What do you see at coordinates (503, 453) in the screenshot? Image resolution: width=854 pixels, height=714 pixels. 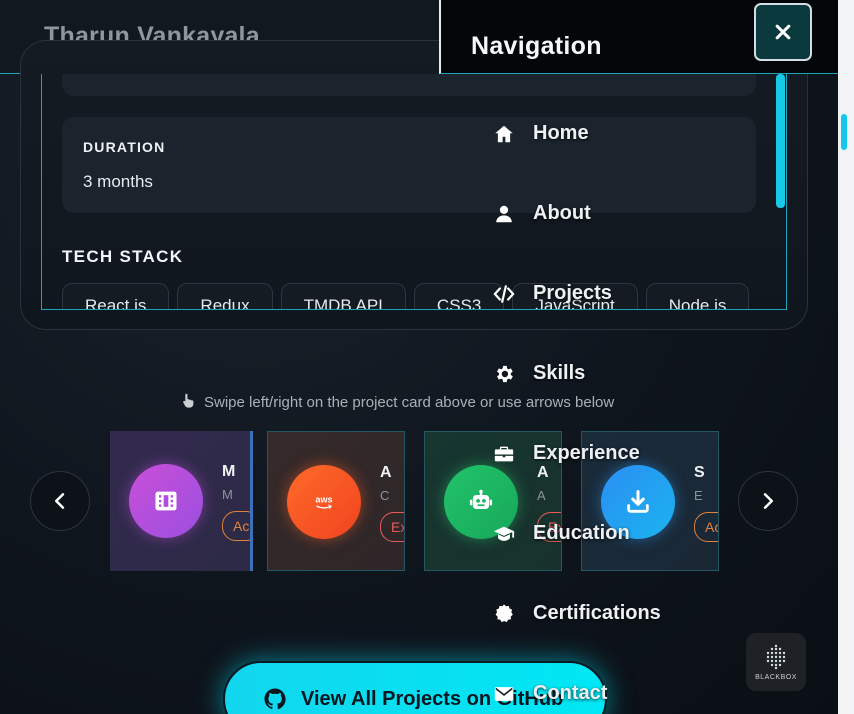 I see `briefcase-icon` at bounding box center [503, 453].